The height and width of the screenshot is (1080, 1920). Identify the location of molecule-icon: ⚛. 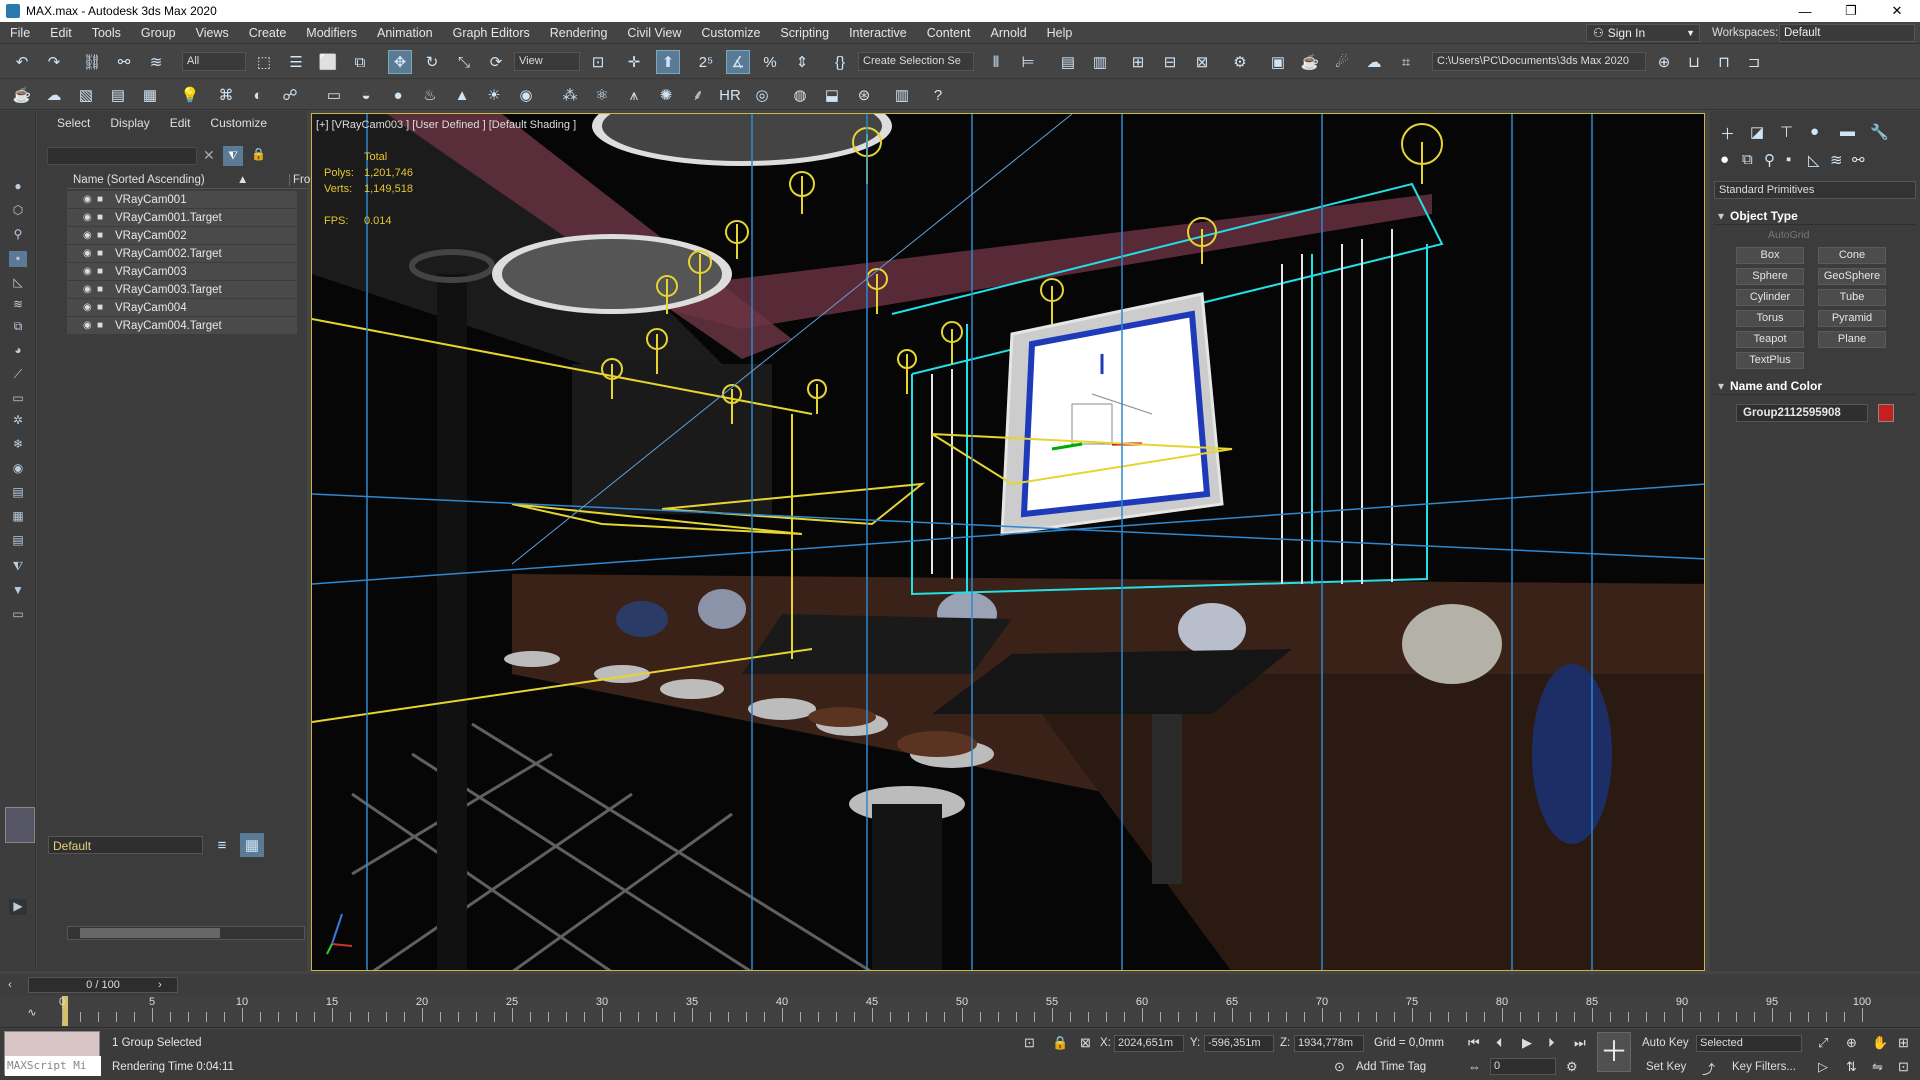
(602, 95).